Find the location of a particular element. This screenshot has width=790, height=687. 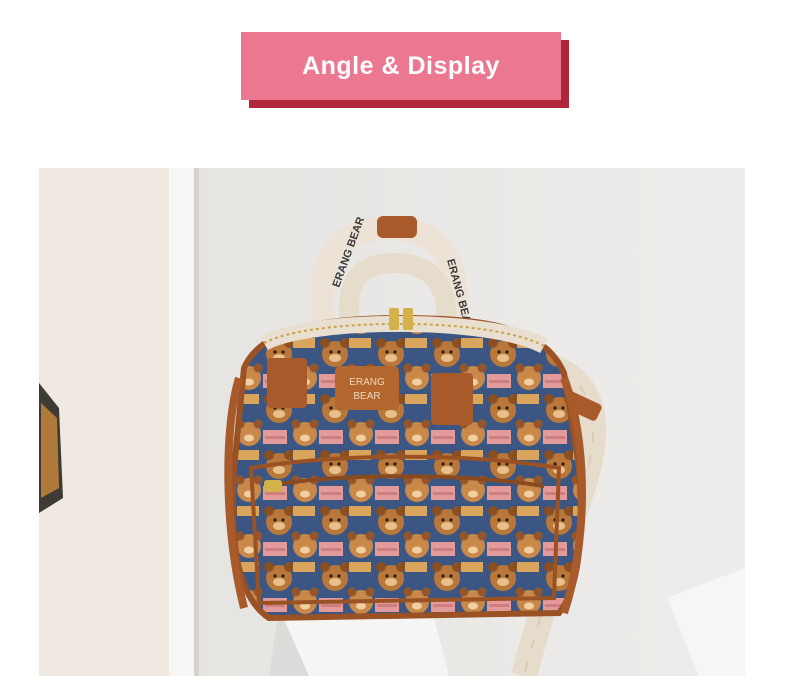

section-header: Angle & Display is located at coordinates (405, 72).